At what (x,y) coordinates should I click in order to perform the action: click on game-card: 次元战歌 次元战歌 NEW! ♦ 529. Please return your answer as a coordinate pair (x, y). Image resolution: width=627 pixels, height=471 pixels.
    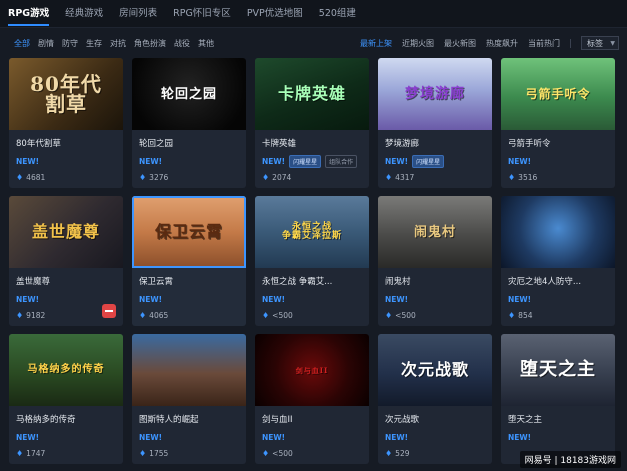
    Looking at the image, I should click on (435, 399).